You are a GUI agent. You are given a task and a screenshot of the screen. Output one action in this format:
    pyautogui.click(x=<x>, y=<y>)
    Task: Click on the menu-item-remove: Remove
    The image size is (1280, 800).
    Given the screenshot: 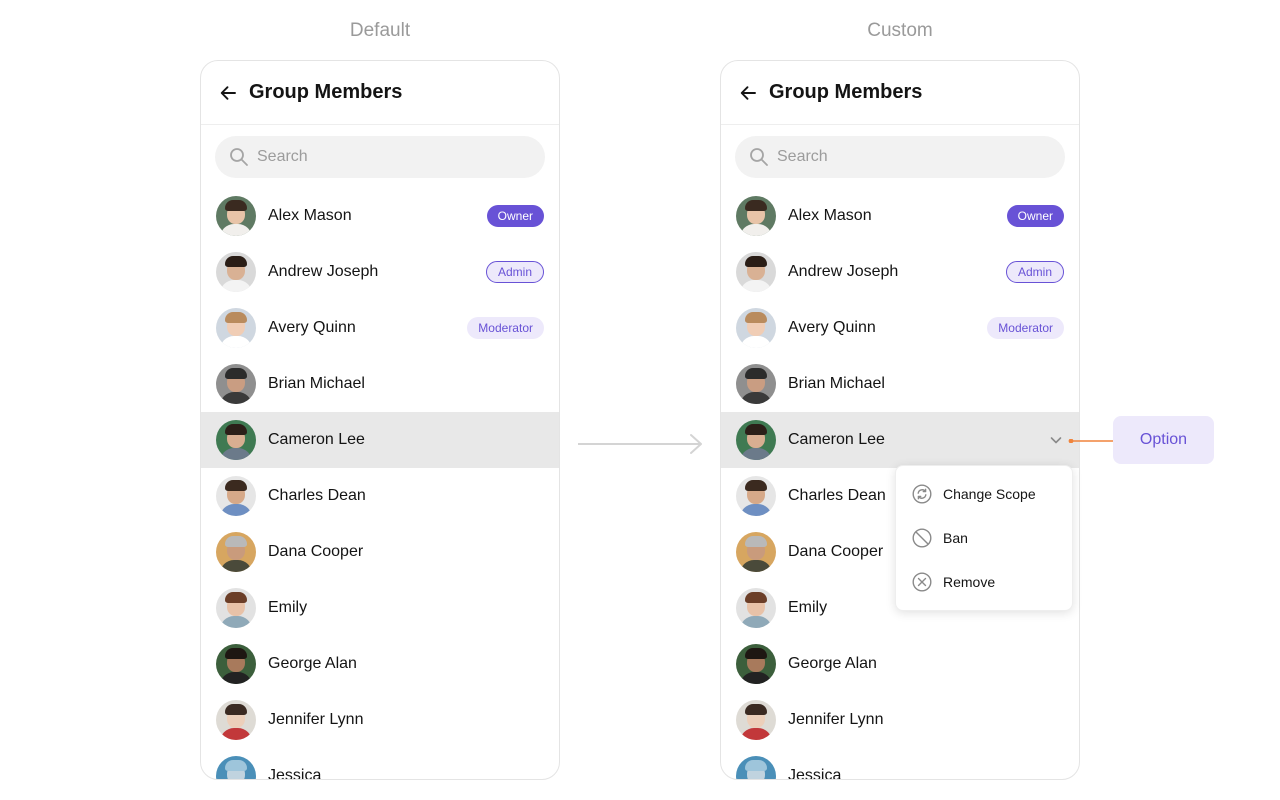 What is the action you would take?
    pyautogui.click(x=984, y=582)
    